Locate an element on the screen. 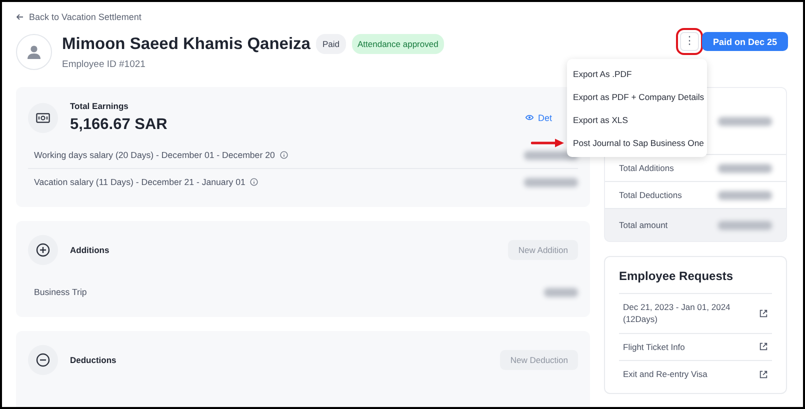  back-arrow-icon is located at coordinates (20, 17).